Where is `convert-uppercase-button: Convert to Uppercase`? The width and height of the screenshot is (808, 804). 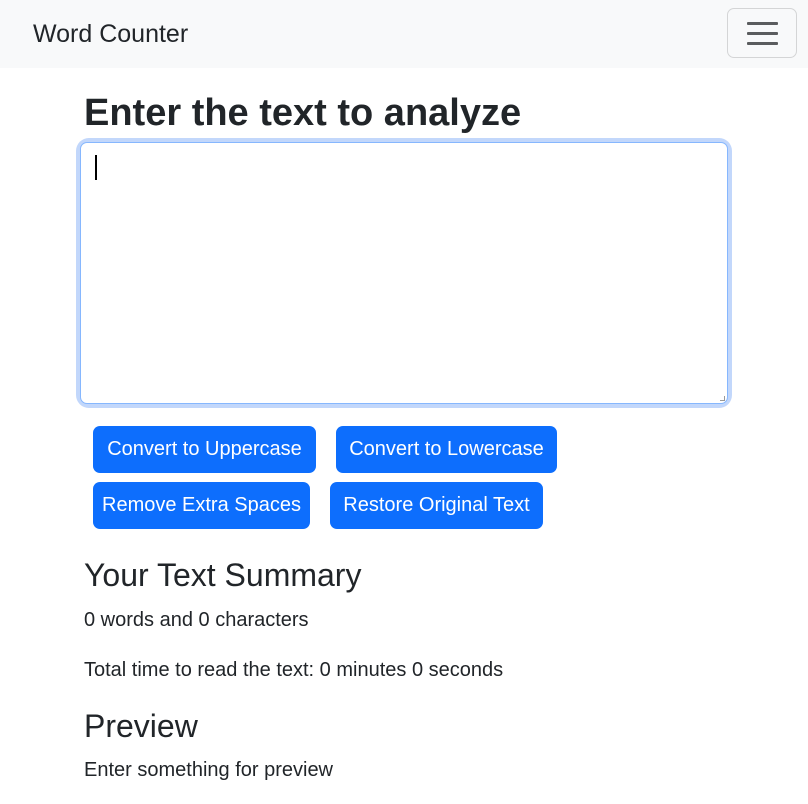
convert-uppercase-button: Convert to Uppercase is located at coordinates (204, 449).